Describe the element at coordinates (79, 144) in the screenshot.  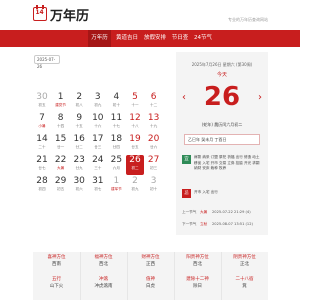
I see `calendar-day: 16 廿二` at that location.